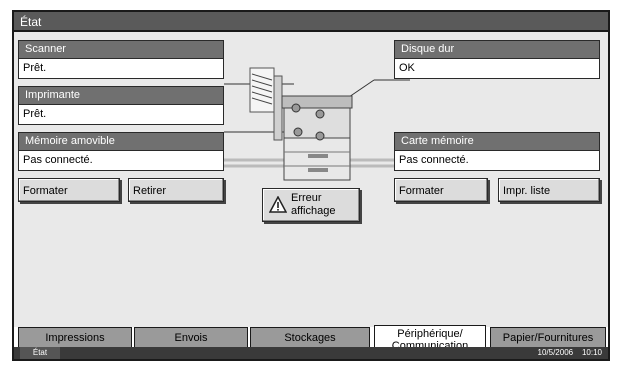  I want to click on printer-device-illustration, so click(319, 124).